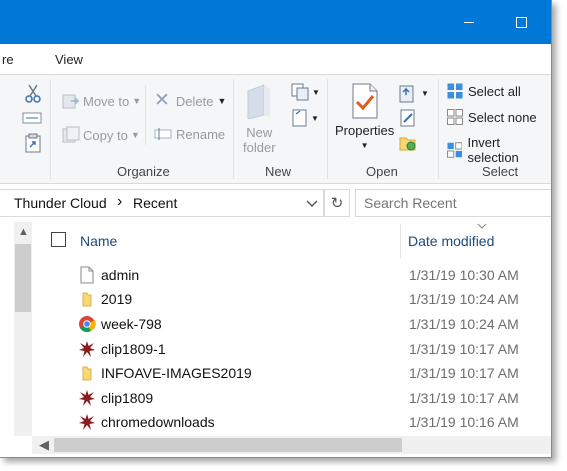 The height and width of the screenshot is (471, 567). What do you see at coordinates (500, 171) in the screenshot?
I see `select-group-label: Select` at bounding box center [500, 171].